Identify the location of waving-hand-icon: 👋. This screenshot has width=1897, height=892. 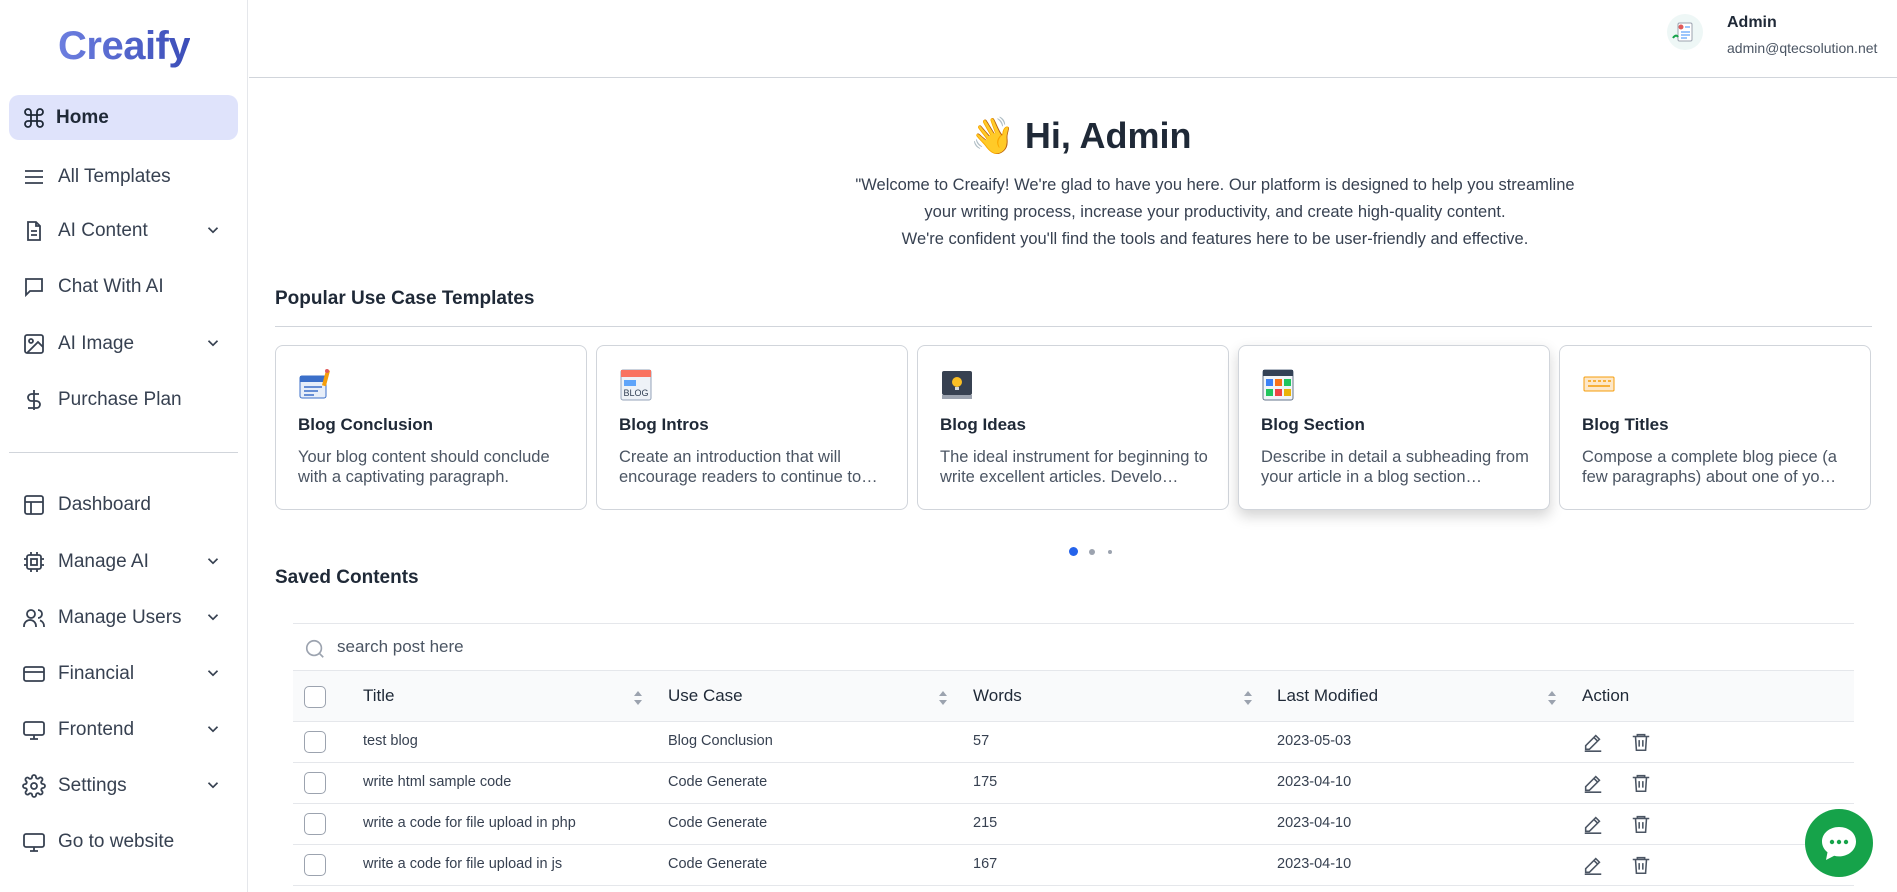
(992, 135).